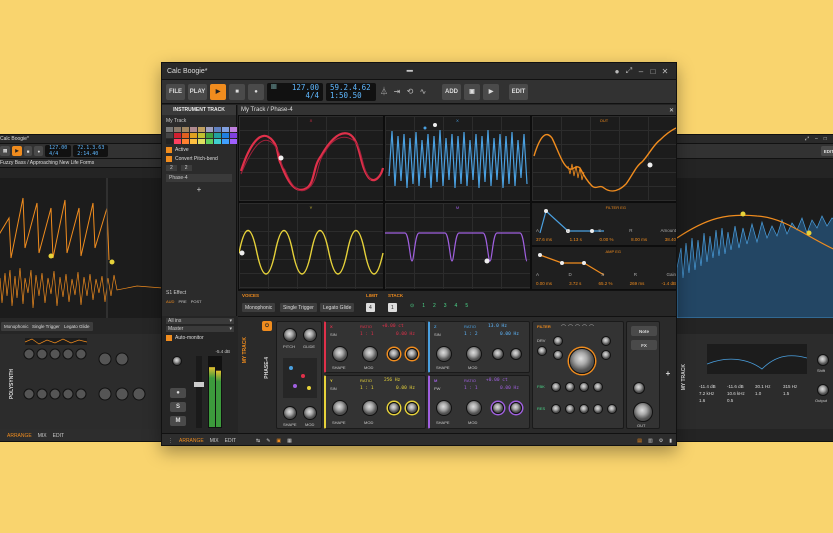 Image resolution: width=833 pixels, height=533 pixels. I want to click on osc-m-mod-knob, so click(474, 408).